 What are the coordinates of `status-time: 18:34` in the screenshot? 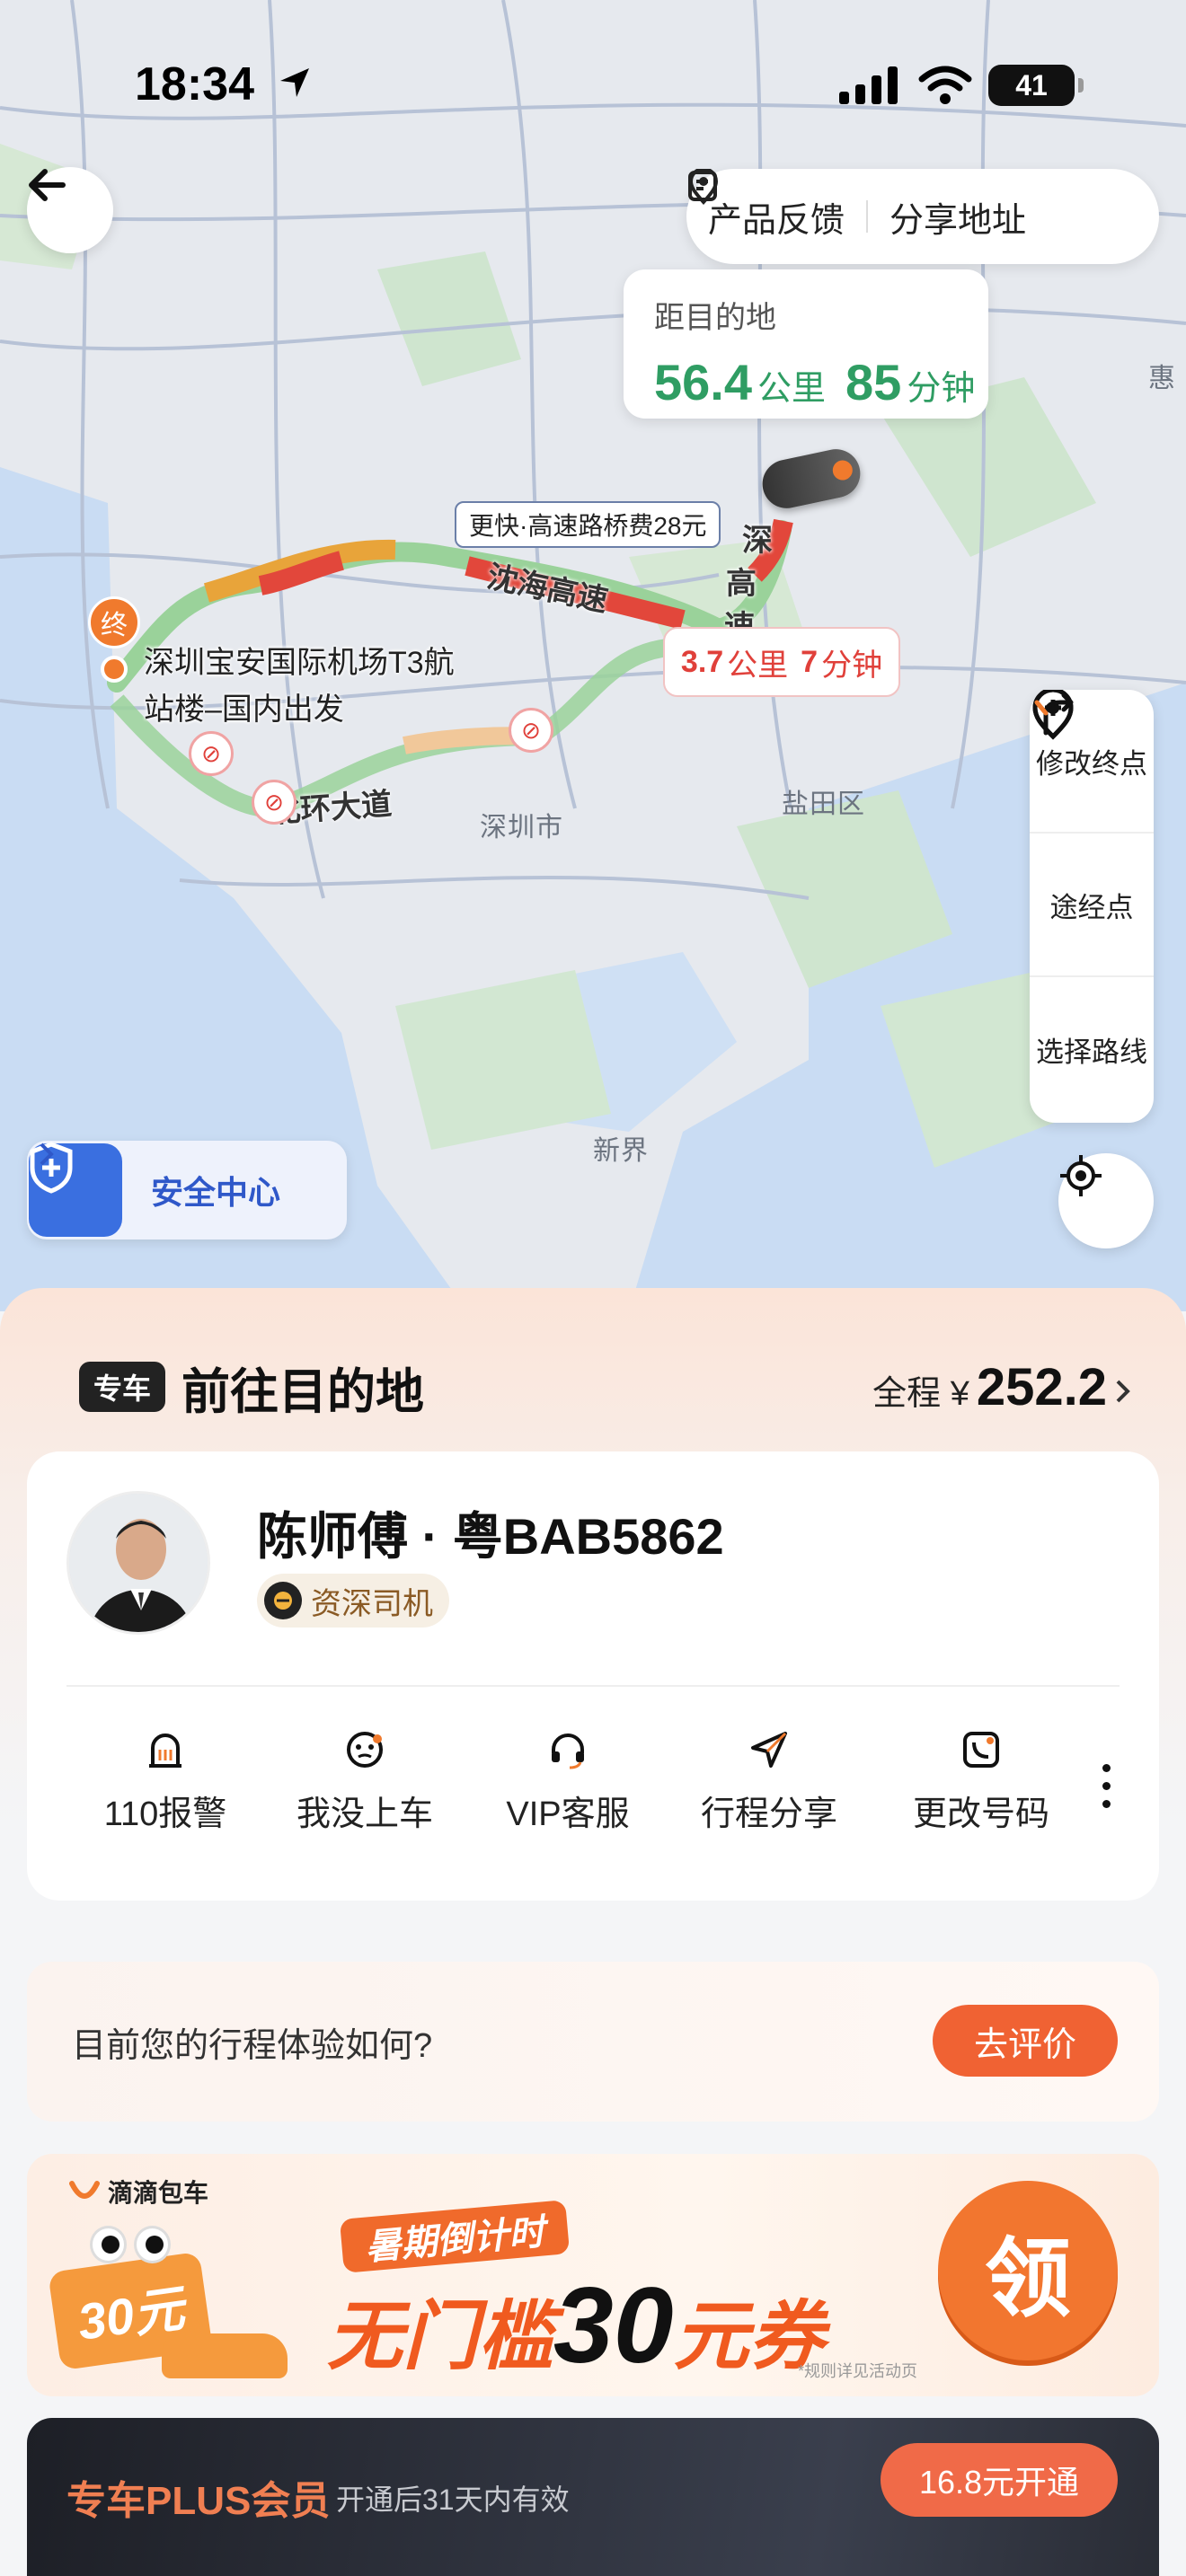 It's located at (194, 84).